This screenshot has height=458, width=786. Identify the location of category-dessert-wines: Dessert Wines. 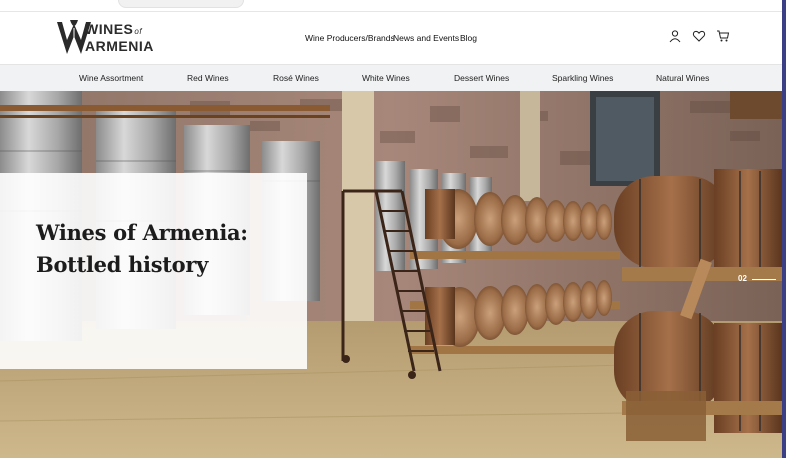
(481, 78).